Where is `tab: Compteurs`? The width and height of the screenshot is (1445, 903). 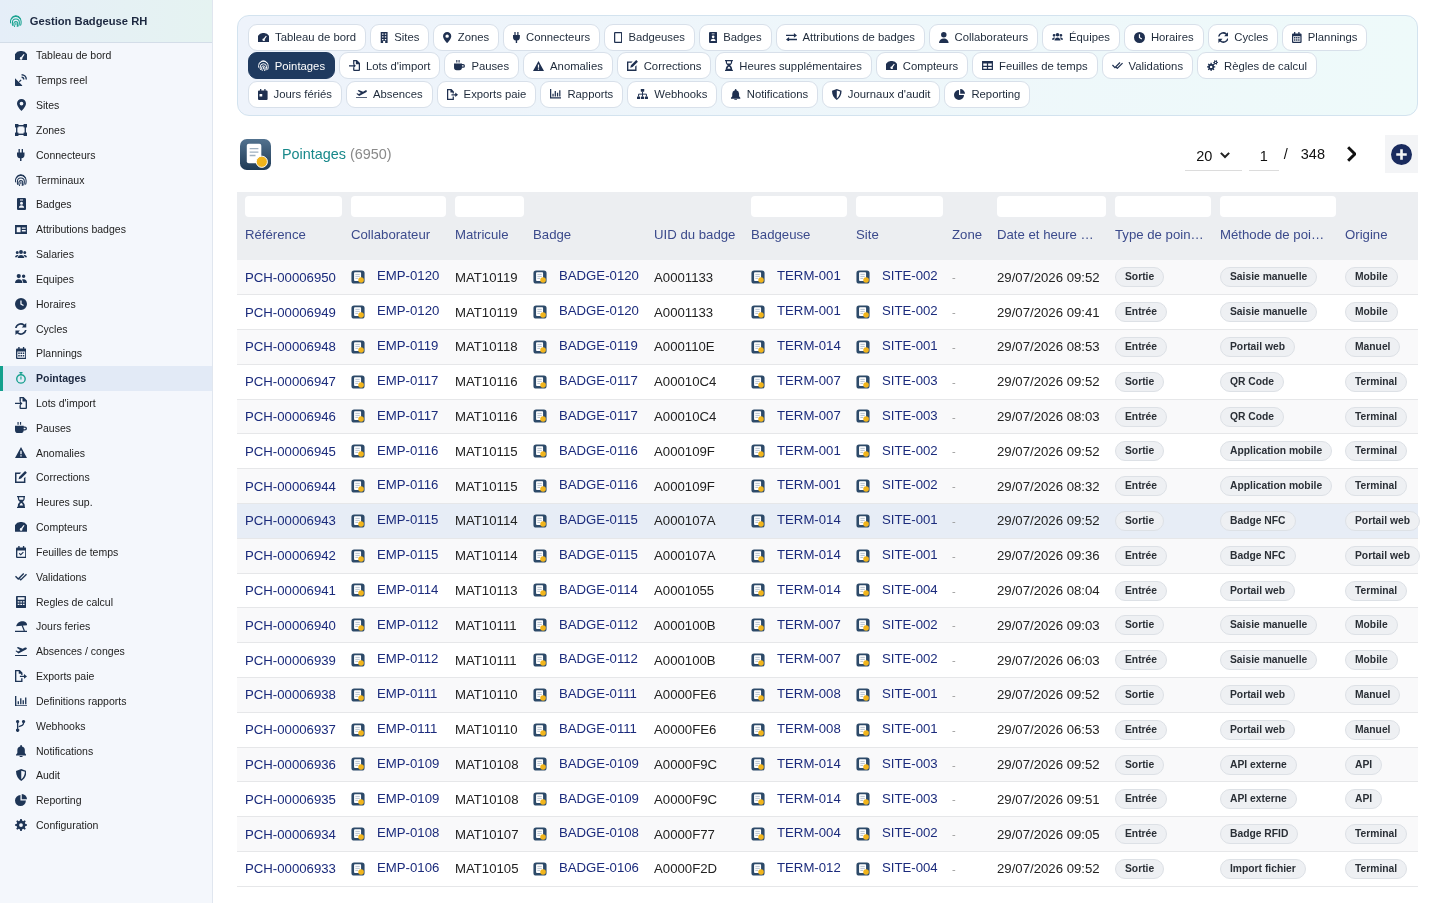 tab: Compteurs is located at coordinates (922, 65).